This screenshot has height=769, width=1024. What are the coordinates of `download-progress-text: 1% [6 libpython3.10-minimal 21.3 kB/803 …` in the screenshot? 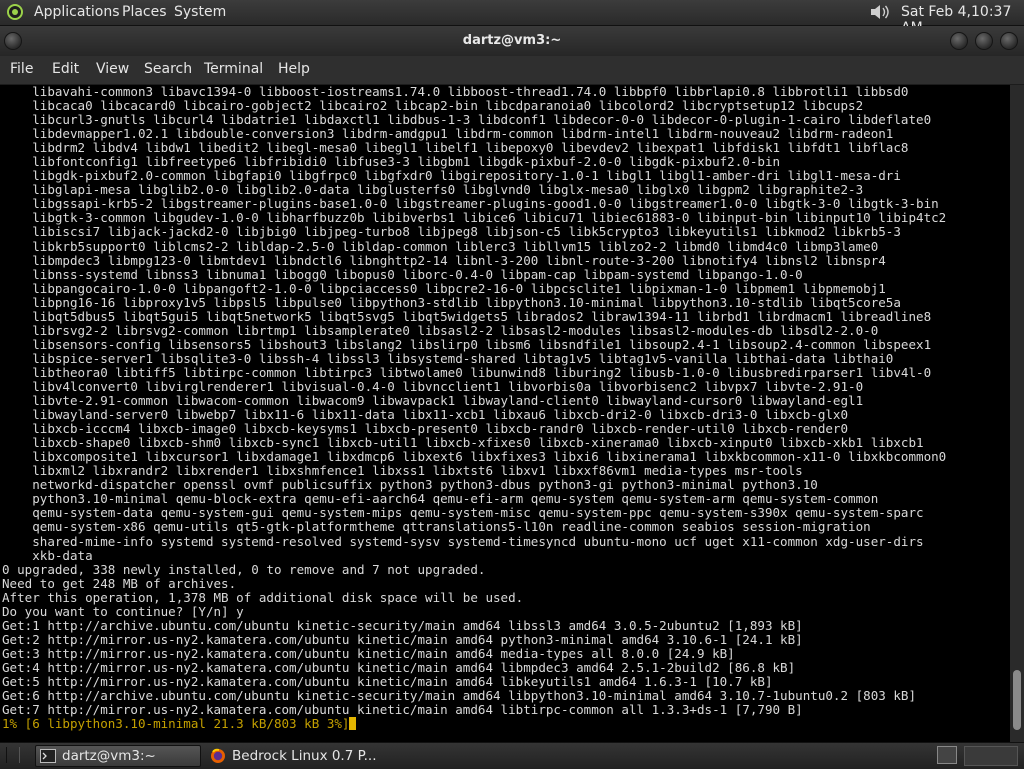 It's located at (176, 724).